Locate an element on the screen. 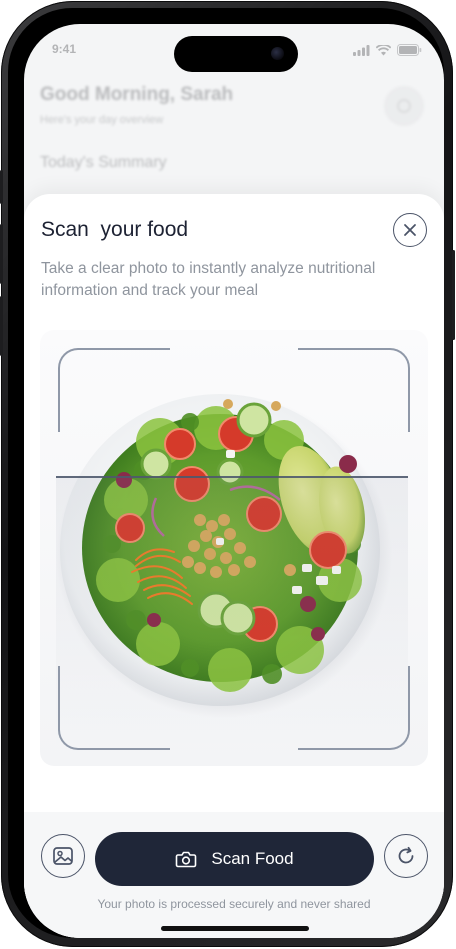 This screenshot has height=949, width=456. close-icon is located at coordinates (410, 230).